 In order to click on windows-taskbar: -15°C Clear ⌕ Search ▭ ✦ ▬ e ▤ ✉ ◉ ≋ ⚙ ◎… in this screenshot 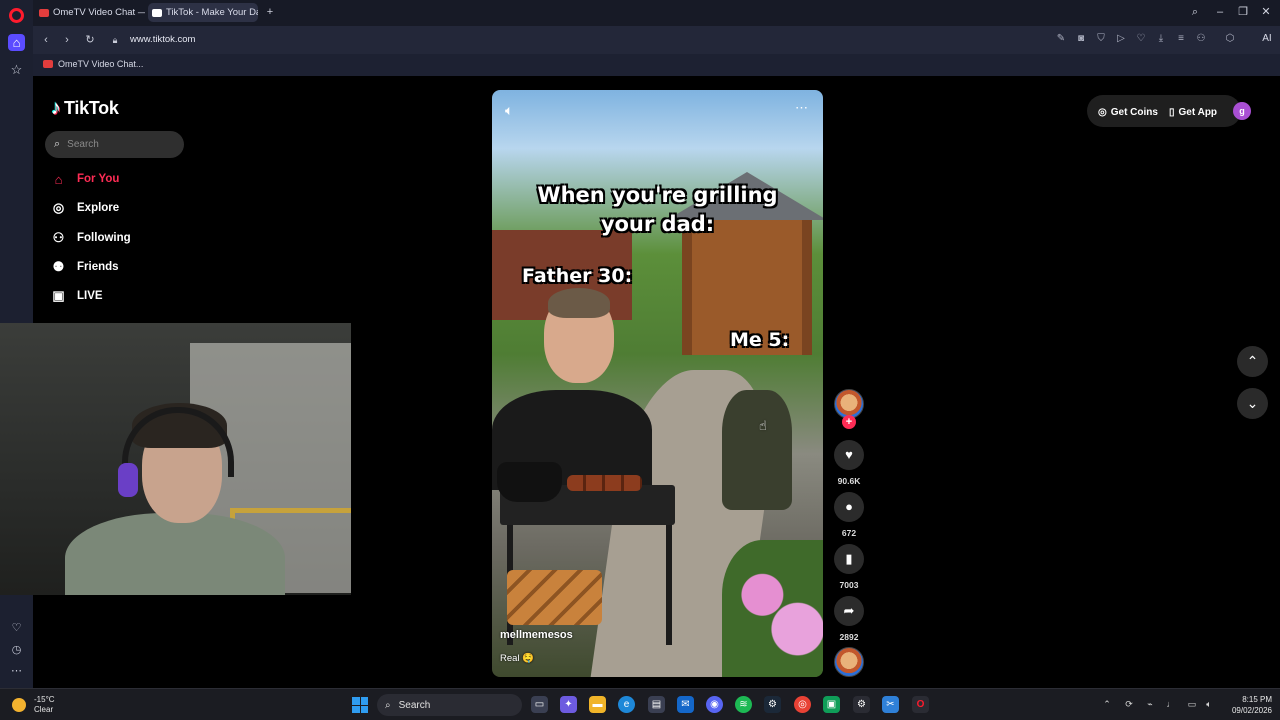, I will do `click(640, 704)`.